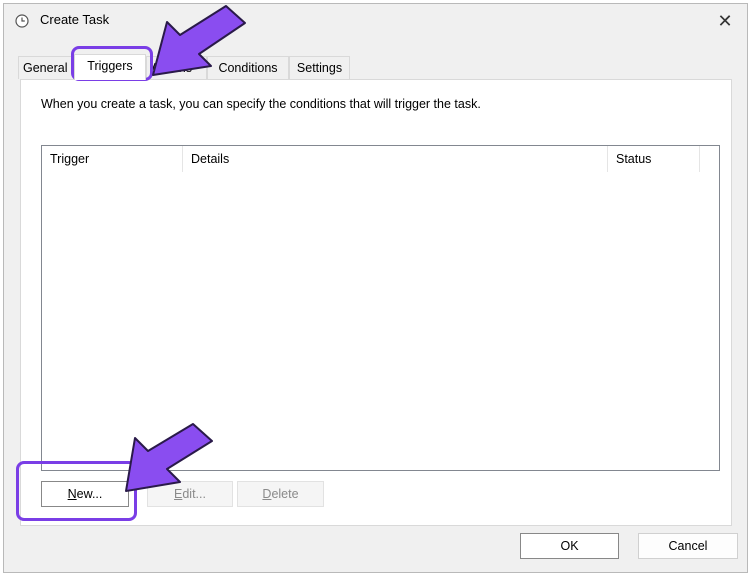  I want to click on title-bar: Create Task ✕, so click(375, 21).